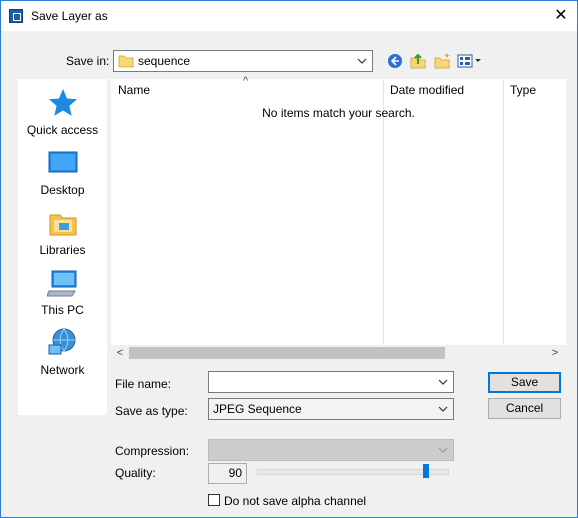  I want to click on column-header-type: Type, so click(523, 90).